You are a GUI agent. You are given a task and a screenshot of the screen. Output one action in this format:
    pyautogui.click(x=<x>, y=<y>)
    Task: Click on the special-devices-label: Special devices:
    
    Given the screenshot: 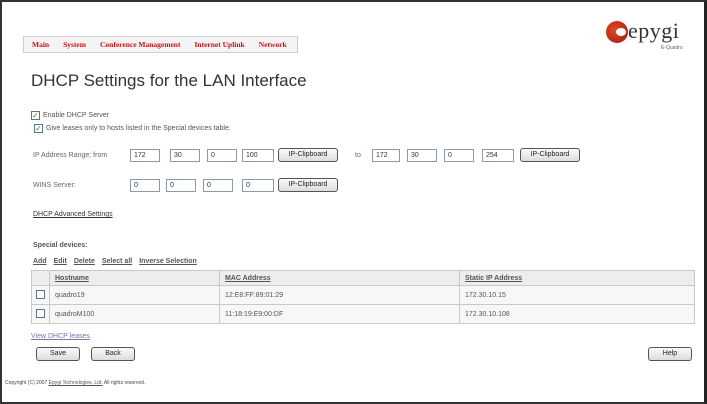 What is the action you would take?
    pyautogui.click(x=60, y=245)
    